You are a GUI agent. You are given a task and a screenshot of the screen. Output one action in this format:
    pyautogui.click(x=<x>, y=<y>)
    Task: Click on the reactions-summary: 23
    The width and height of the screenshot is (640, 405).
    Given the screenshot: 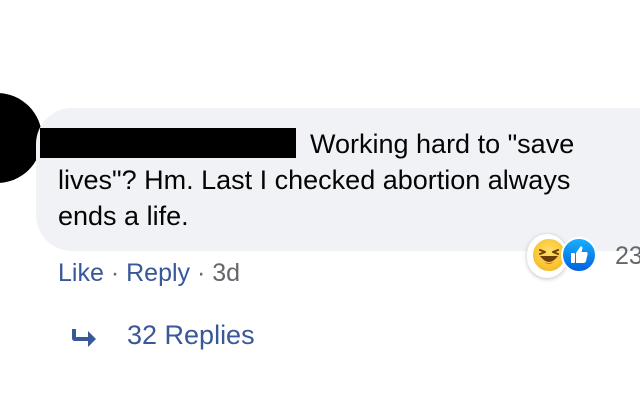 What is the action you would take?
    pyautogui.click(x=583, y=256)
    